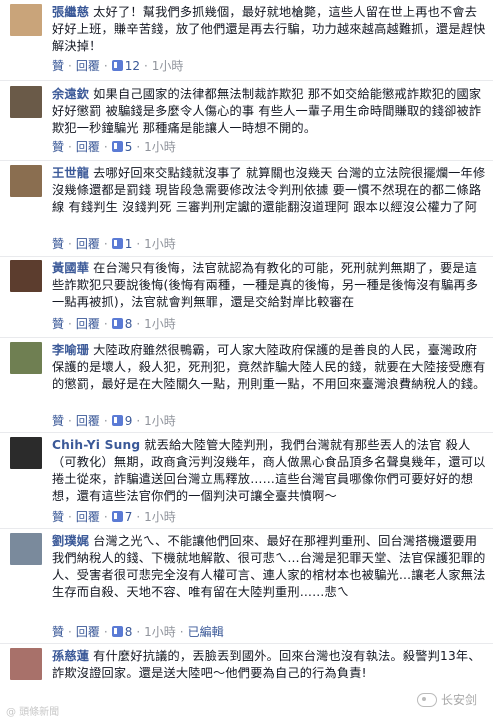  Describe the element at coordinates (70, 656) in the screenshot. I see `commenter-name: 孫慈蓮` at that location.